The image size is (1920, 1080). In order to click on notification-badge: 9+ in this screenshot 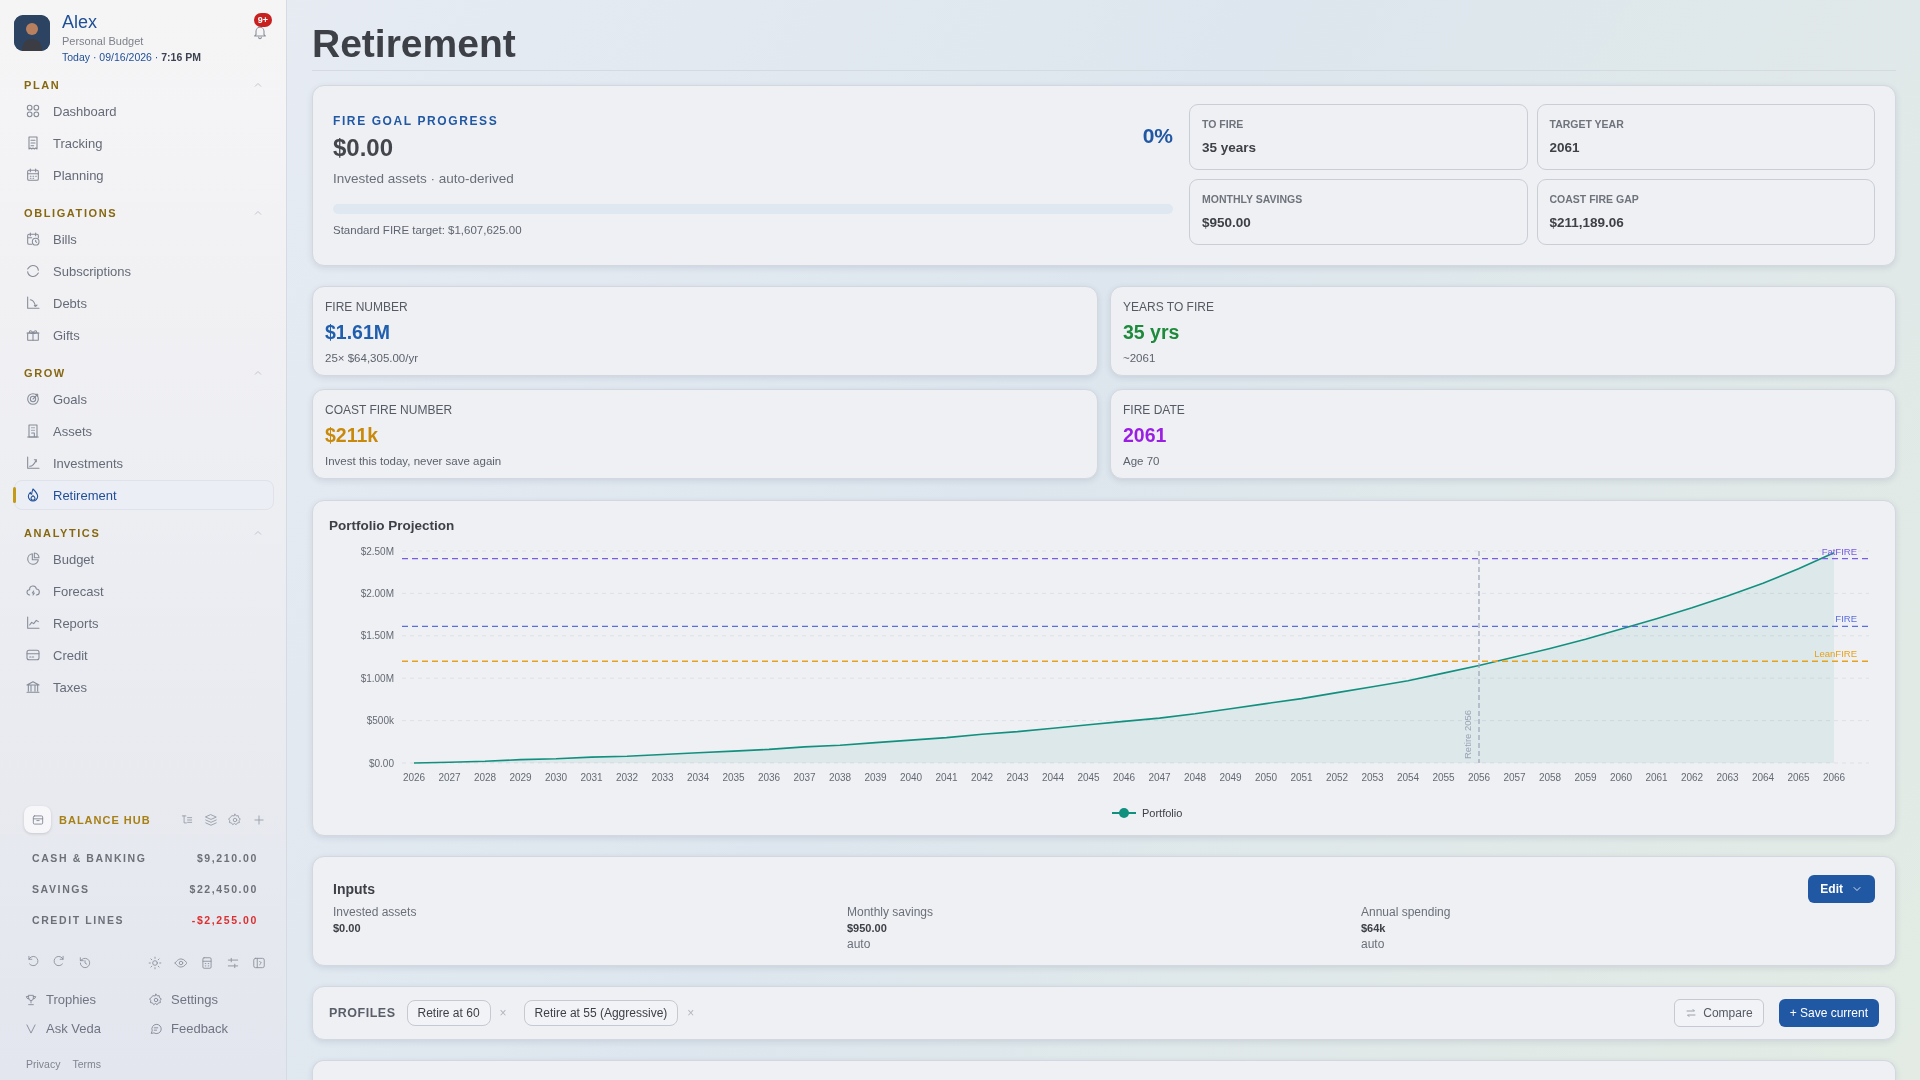, I will do `click(262, 20)`.